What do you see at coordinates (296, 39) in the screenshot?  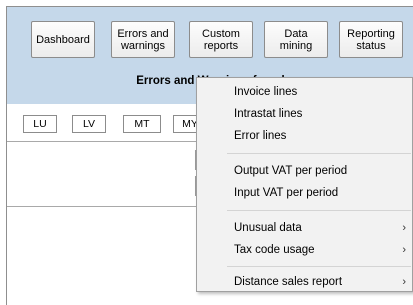 I see `data-mining-button: Data mining` at bounding box center [296, 39].